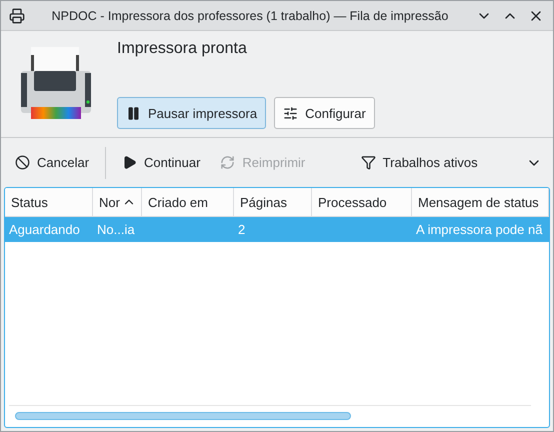 Image resolution: width=554 pixels, height=432 pixels. Describe the element at coordinates (480, 202) in the screenshot. I see `column-header: Mensagem de status` at that location.